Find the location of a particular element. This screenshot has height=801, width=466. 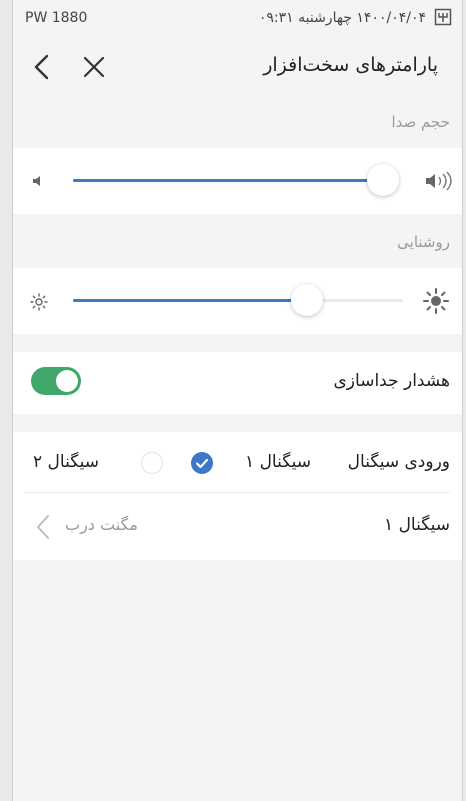

brightness-slider is located at coordinates (238, 300).